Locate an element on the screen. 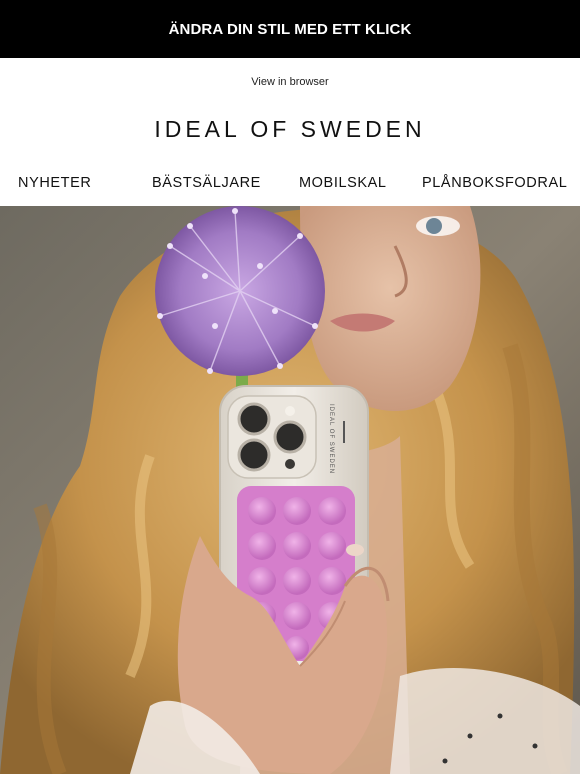  promo-banner: ÄNDRA DIN STIL MED ETT KLICK is located at coordinates (290, 29).